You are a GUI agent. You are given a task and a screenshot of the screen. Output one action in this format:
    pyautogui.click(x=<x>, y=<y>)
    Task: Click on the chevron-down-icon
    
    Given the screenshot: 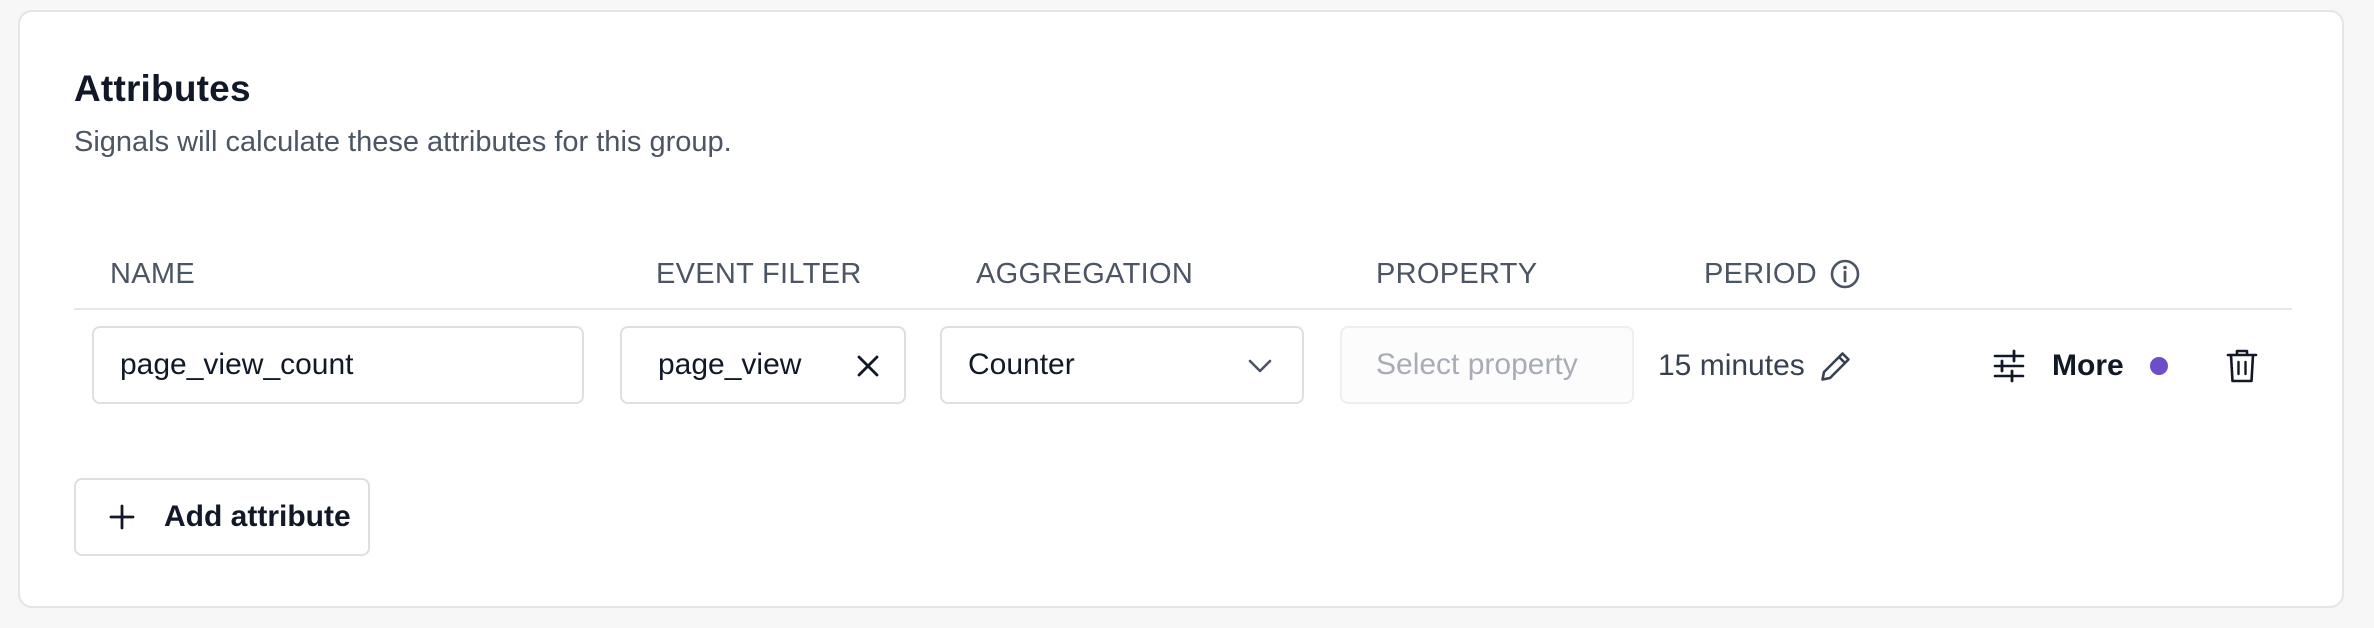 What is the action you would take?
    pyautogui.click(x=1260, y=366)
    